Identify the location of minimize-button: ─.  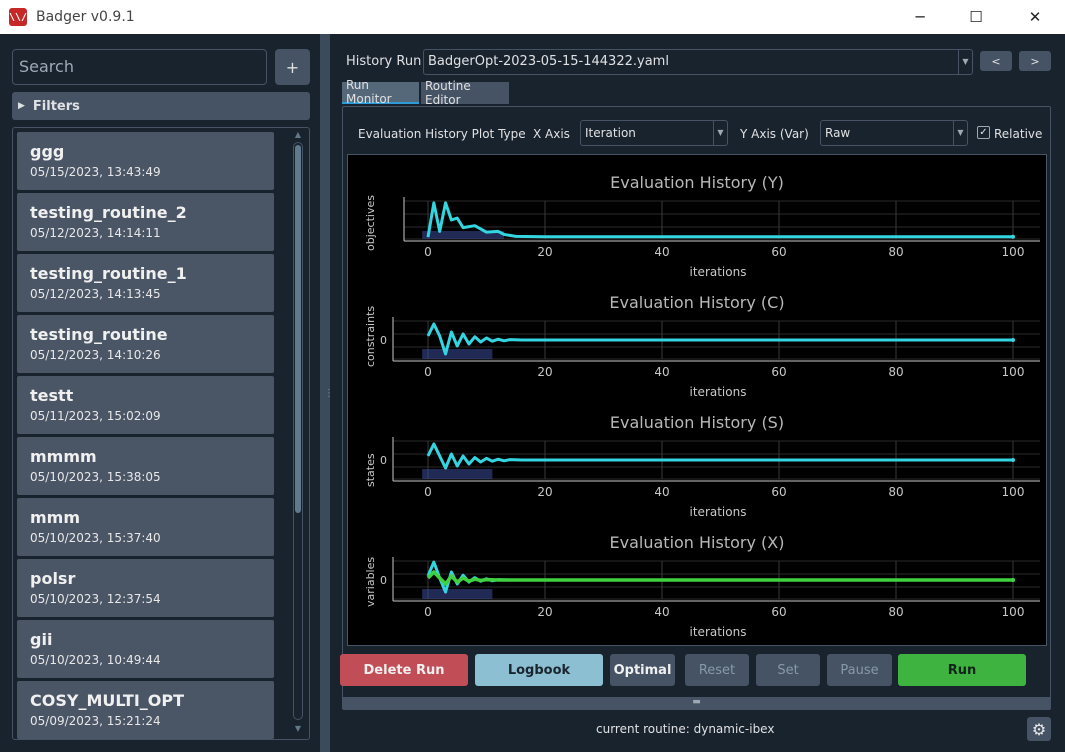
(920, 17).